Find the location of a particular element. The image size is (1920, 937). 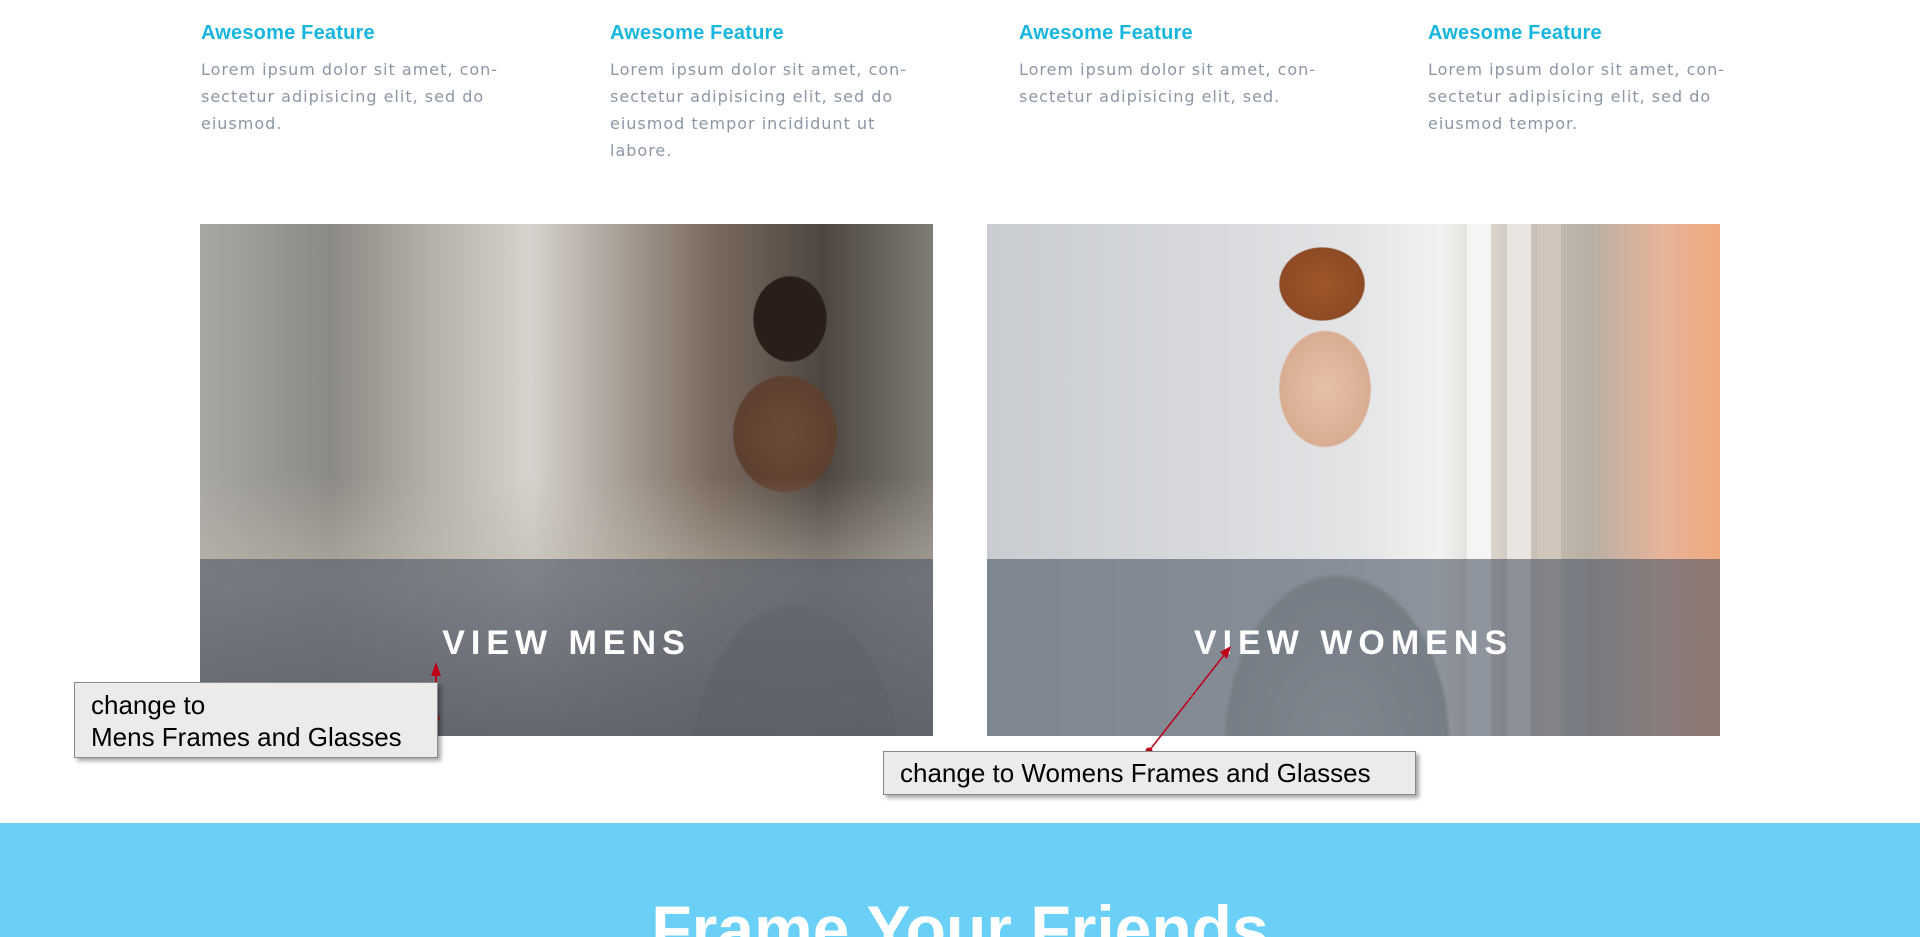

mens-annotation-note: change to Mens Frames and Glasses is located at coordinates (256, 720).